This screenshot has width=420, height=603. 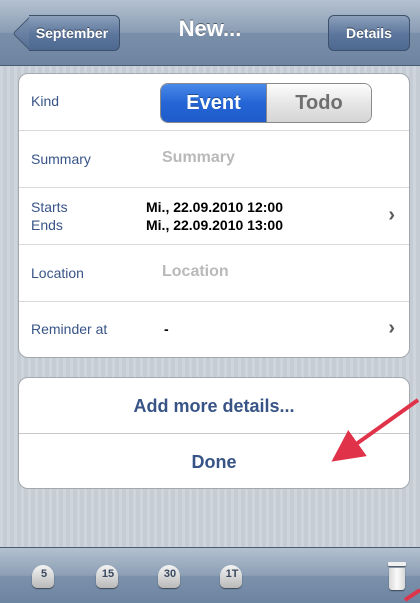 What do you see at coordinates (170, 574) in the screenshot?
I see `reminder-30-label: 30` at bounding box center [170, 574].